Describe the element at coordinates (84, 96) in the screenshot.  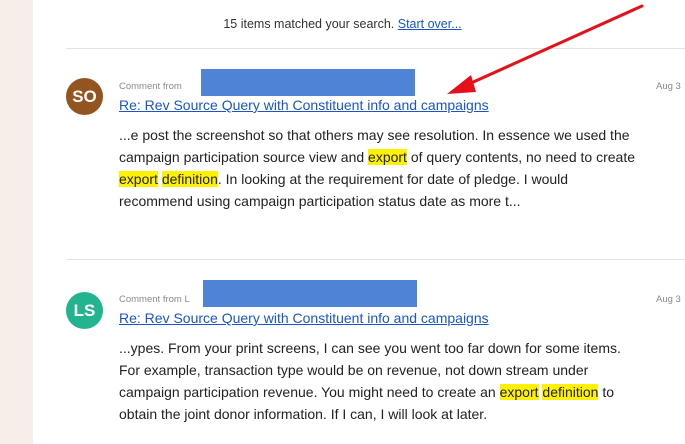
I see `avatar: SO` at that location.